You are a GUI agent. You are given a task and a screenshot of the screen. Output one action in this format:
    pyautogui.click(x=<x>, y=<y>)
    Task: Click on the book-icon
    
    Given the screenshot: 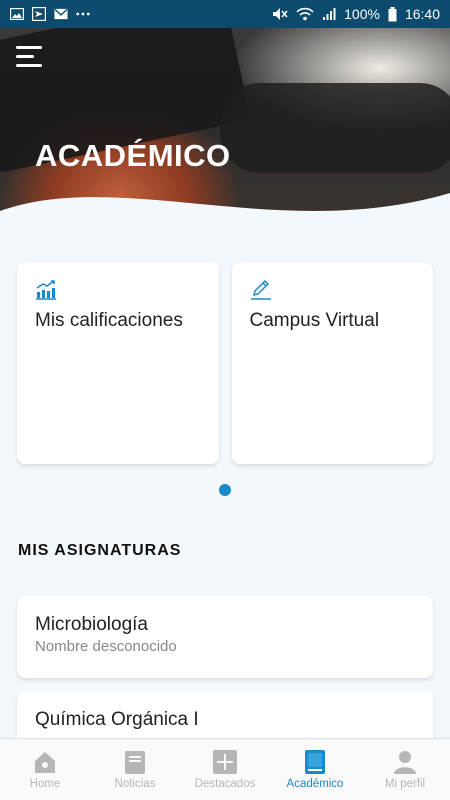 What is the action you would take?
    pyautogui.click(x=315, y=762)
    